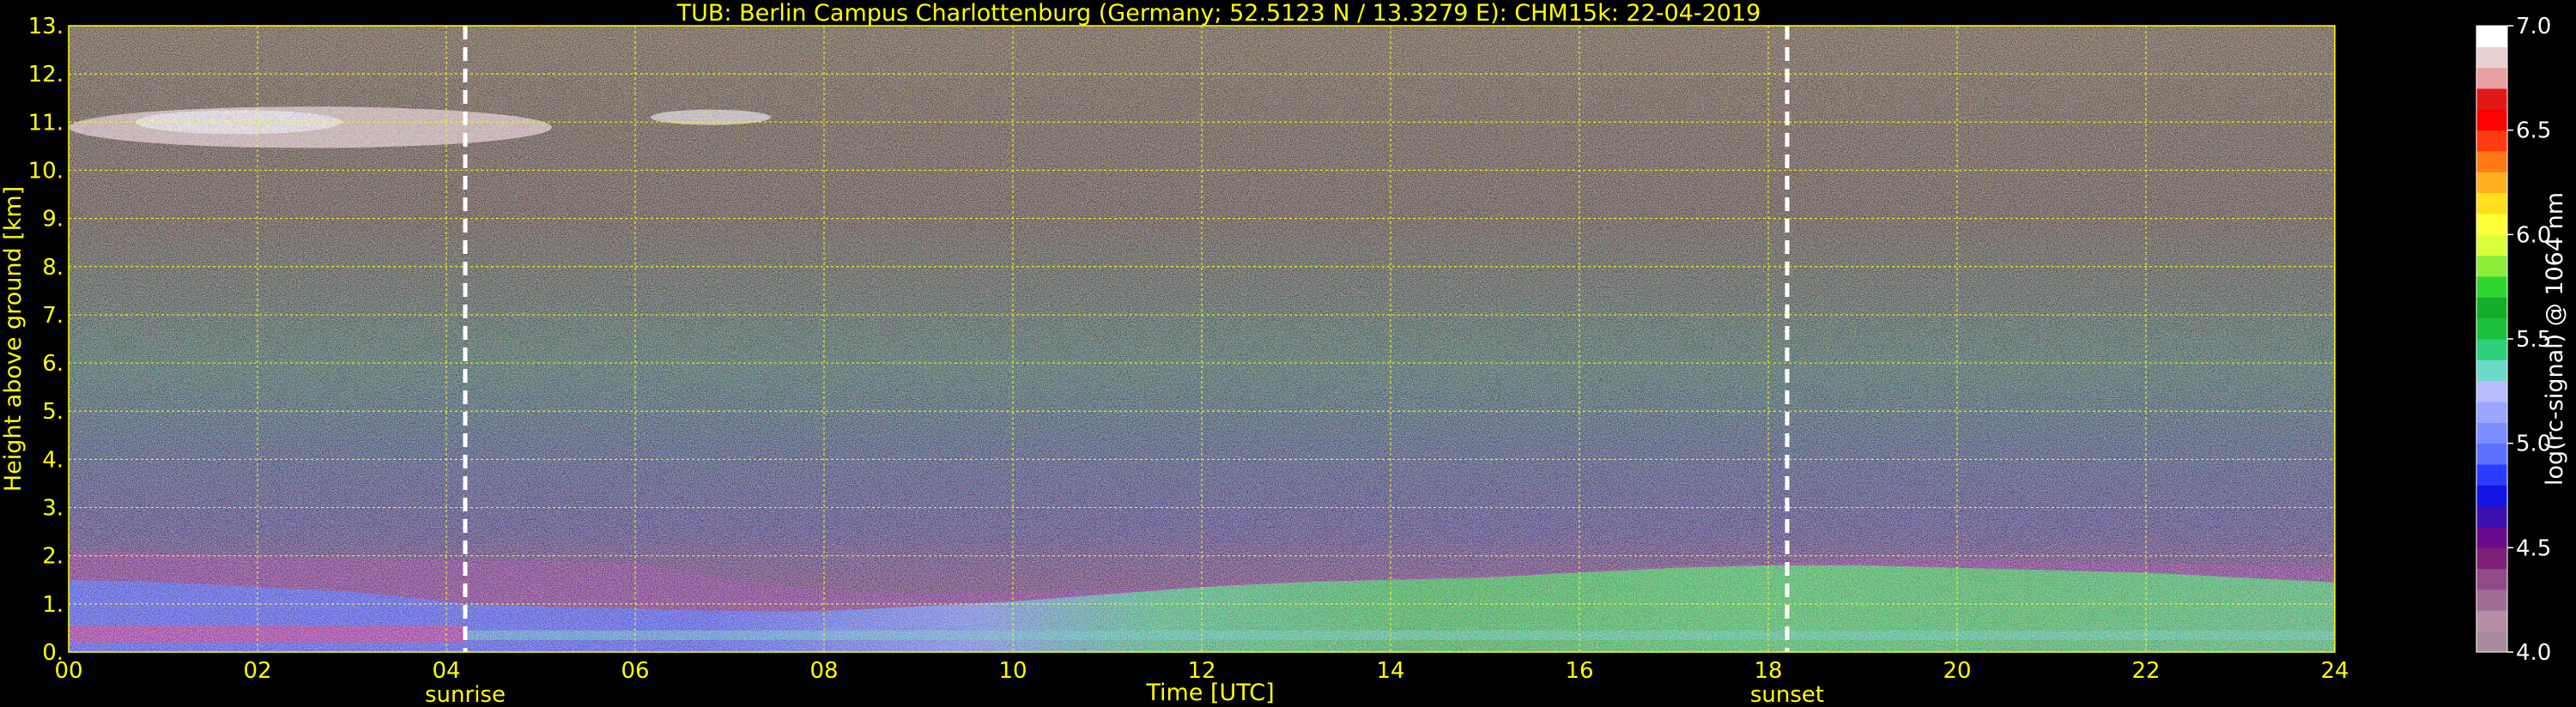 The height and width of the screenshot is (707, 2576). Describe the element at coordinates (635, 671) in the screenshot. I see `x-tick-label: 06` at that location.